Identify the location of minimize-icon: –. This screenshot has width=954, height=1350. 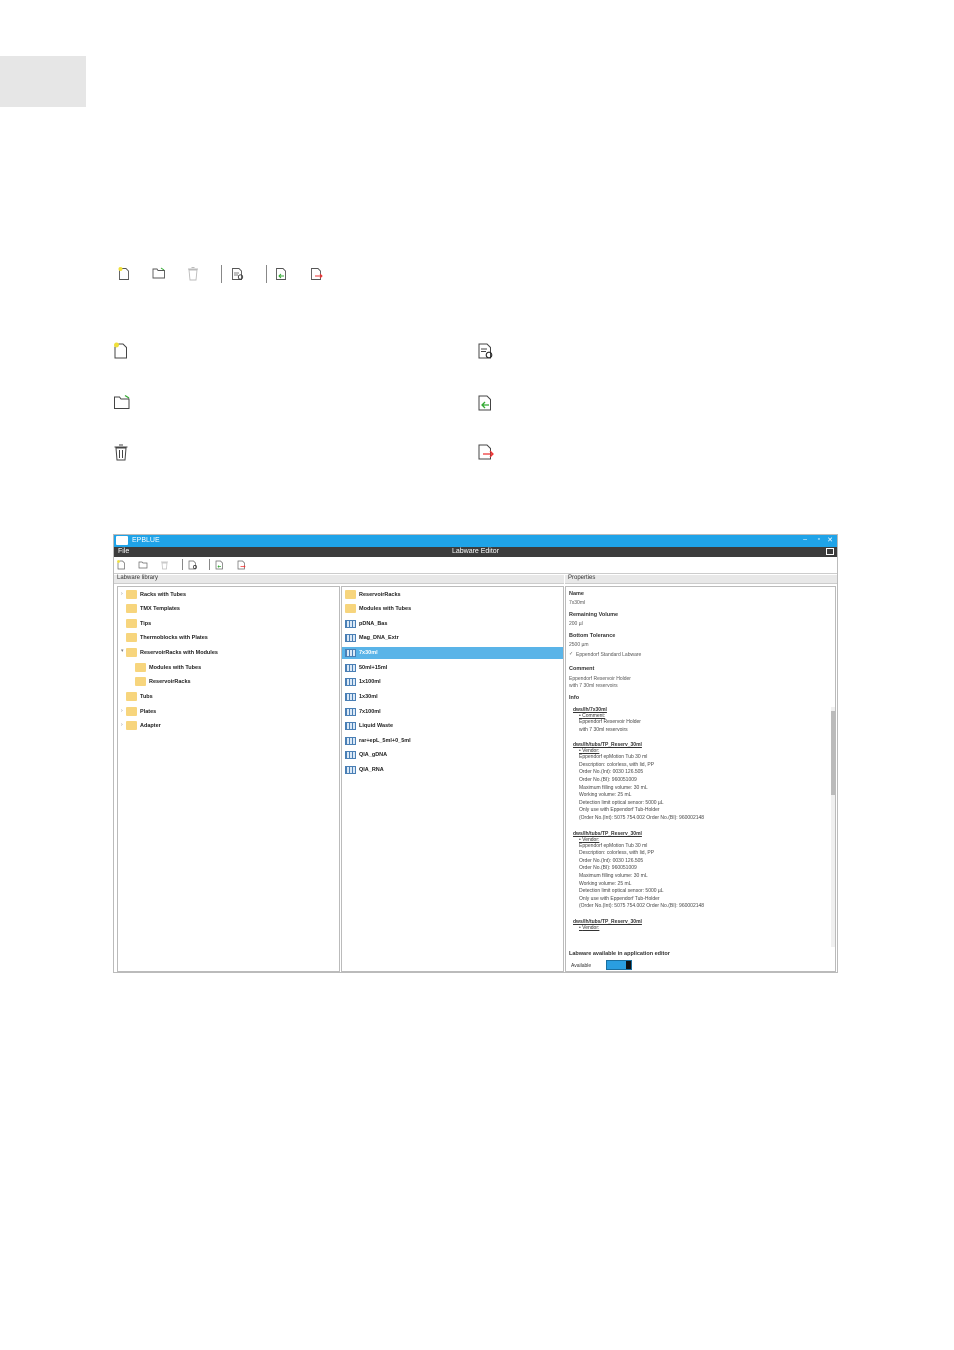
(805, 539).